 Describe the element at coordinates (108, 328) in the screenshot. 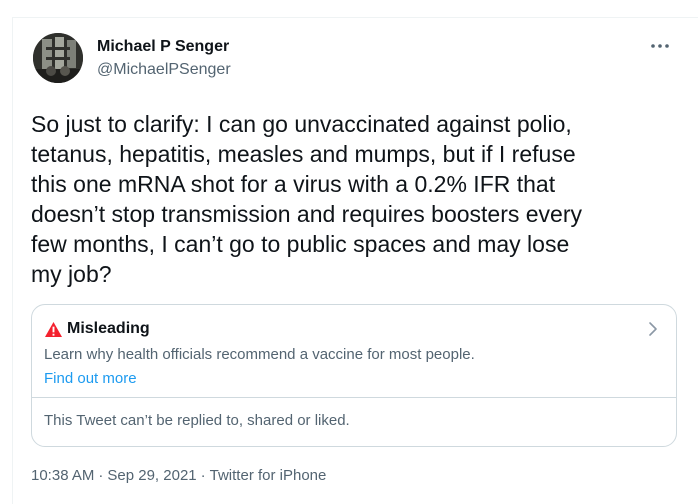

I see `notice-title: Misleading` at that location.